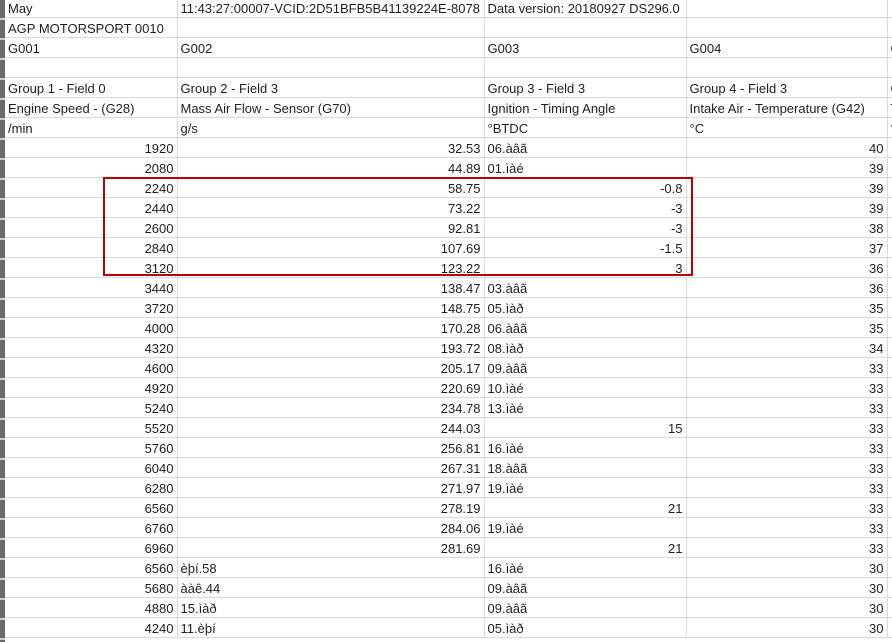 Image resolution: width=892 pixels, height=642 pixels. What do you see at coordinates (787, 127) in the screenshot?
I see `header-cell: °C` at bounding box center [787, 127].